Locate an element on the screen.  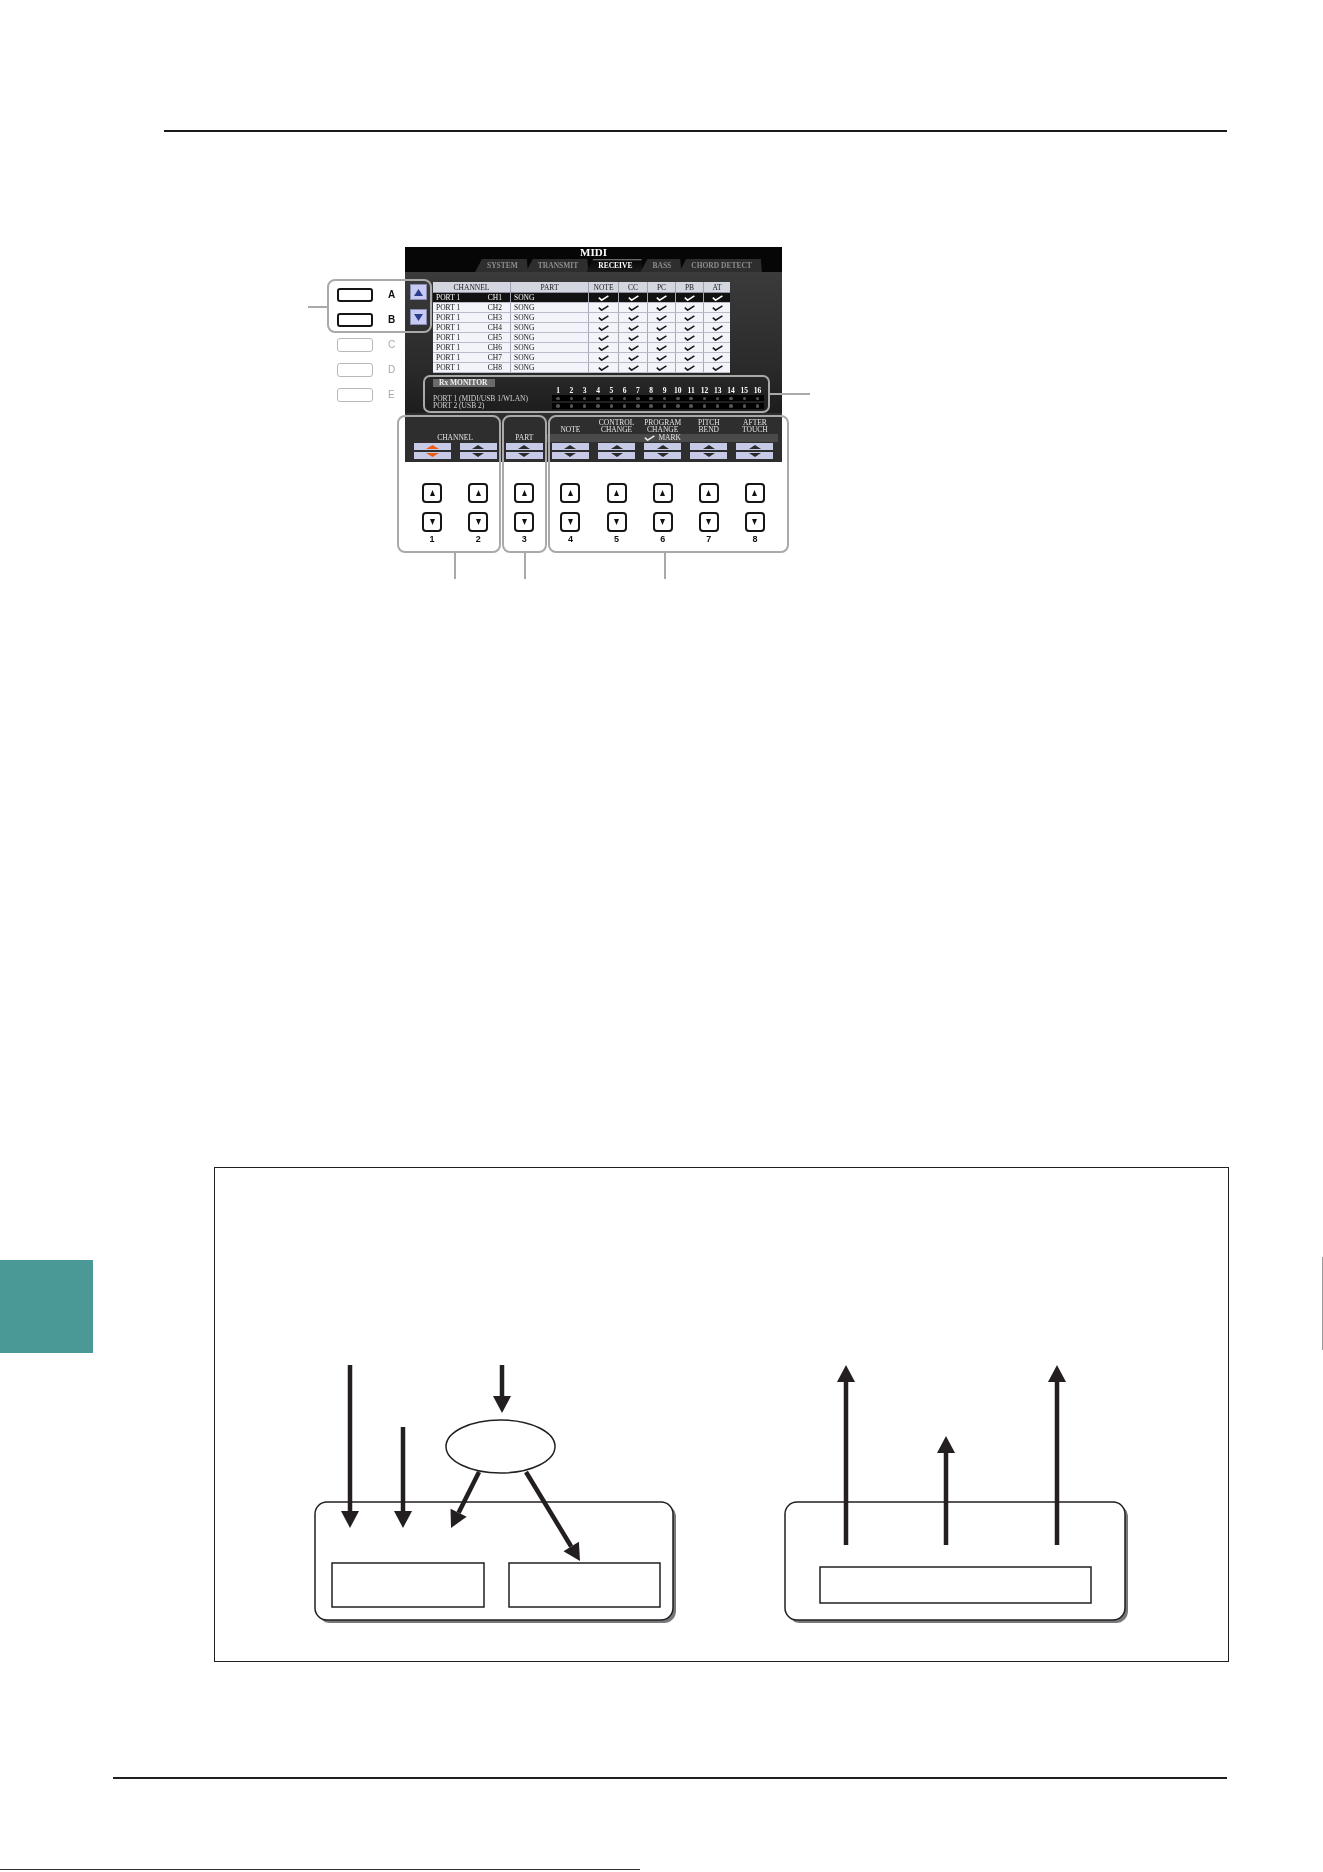
button-letter: C is located at coordinates (392, 345).